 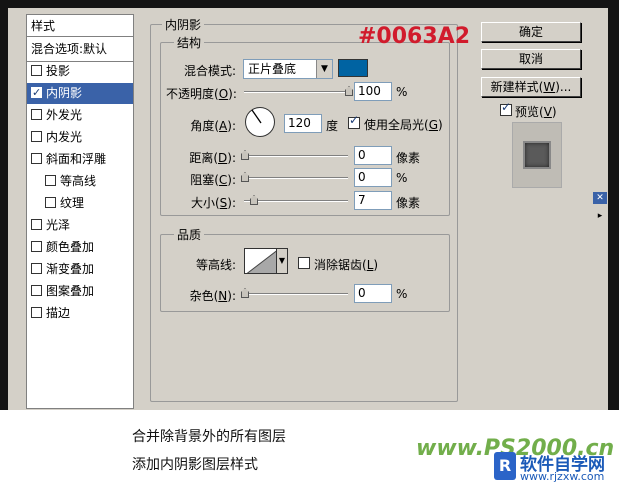 What do you see at coordinates (58, 225) in the screenshot?
I see `style-item-label: 光泽` at bounding box center [58, 225].